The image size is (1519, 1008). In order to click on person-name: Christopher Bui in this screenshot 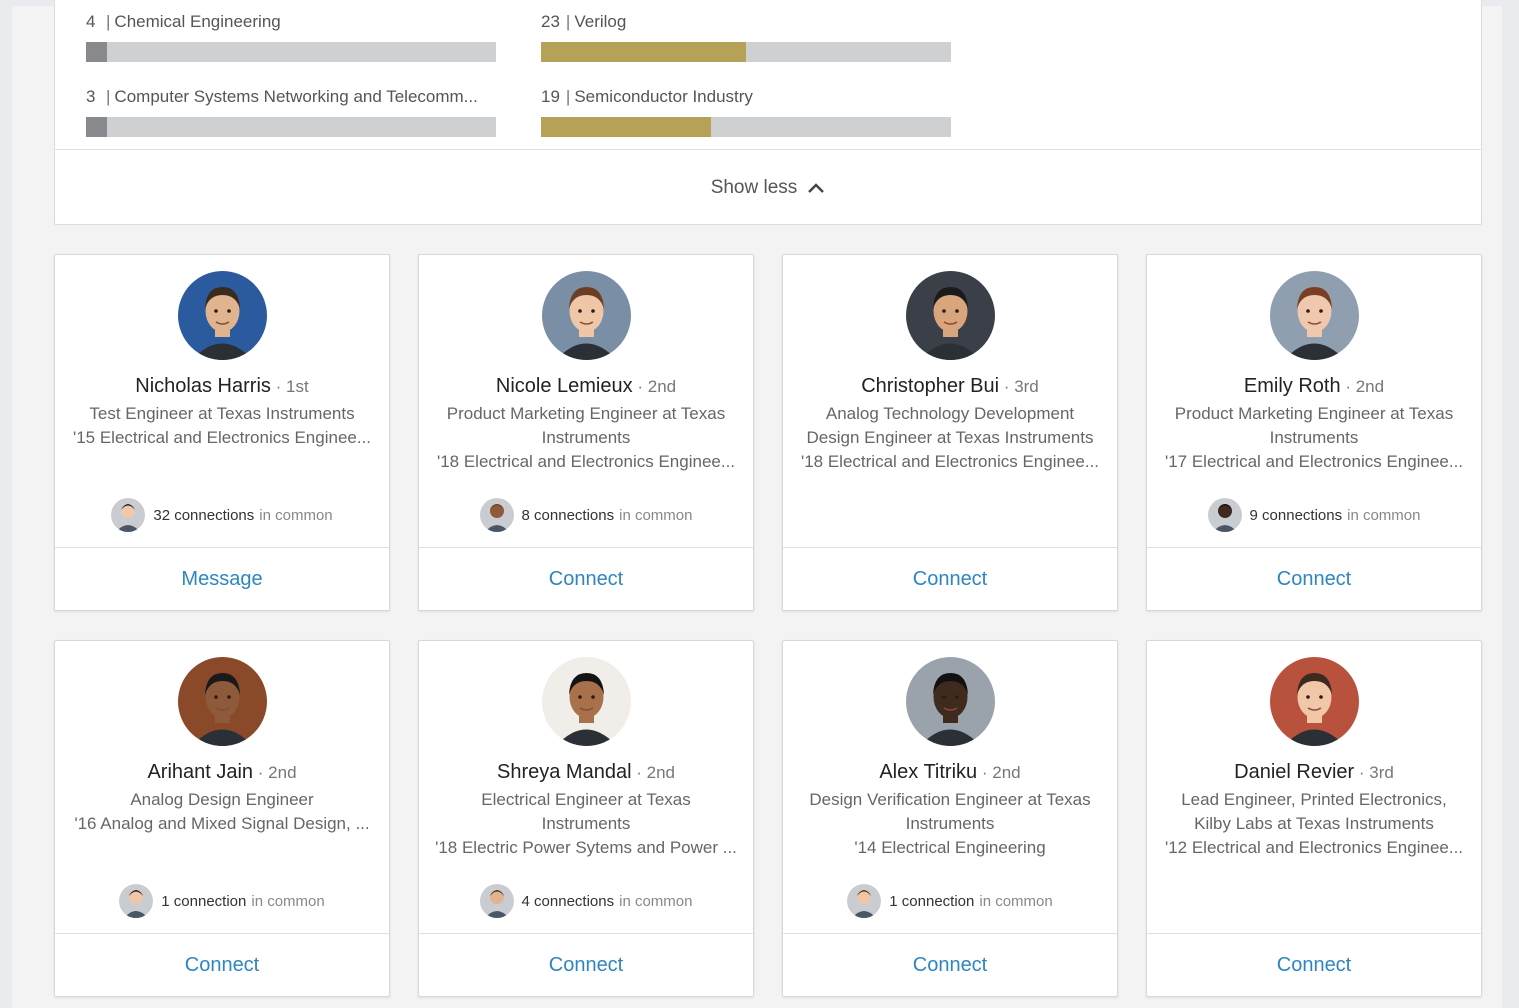, I will do `click(930, 386)`.